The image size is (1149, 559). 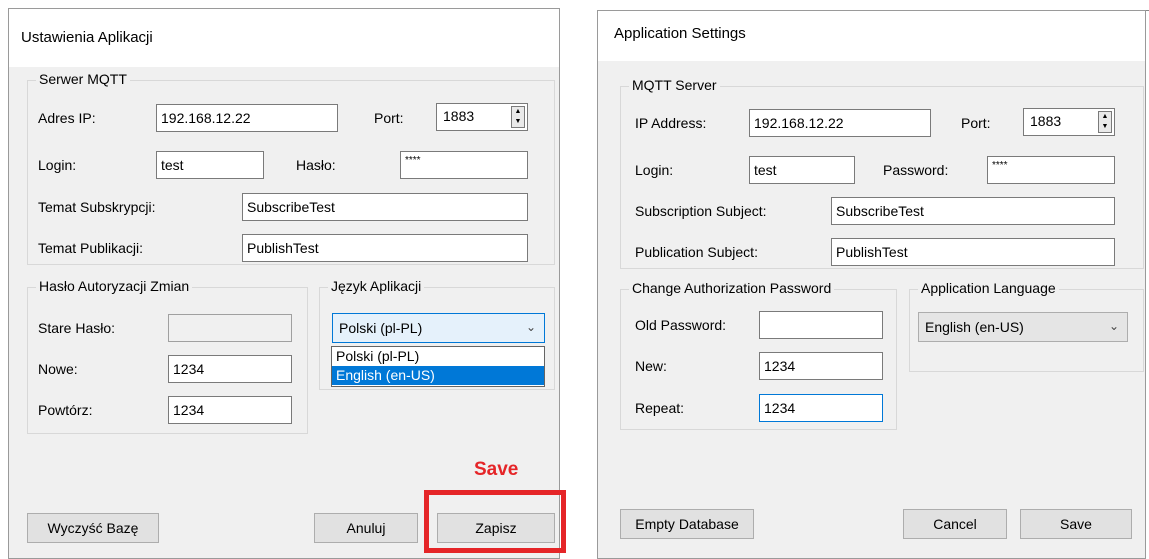 I want to click on save-highlight-box, so click(x=495, y=521).